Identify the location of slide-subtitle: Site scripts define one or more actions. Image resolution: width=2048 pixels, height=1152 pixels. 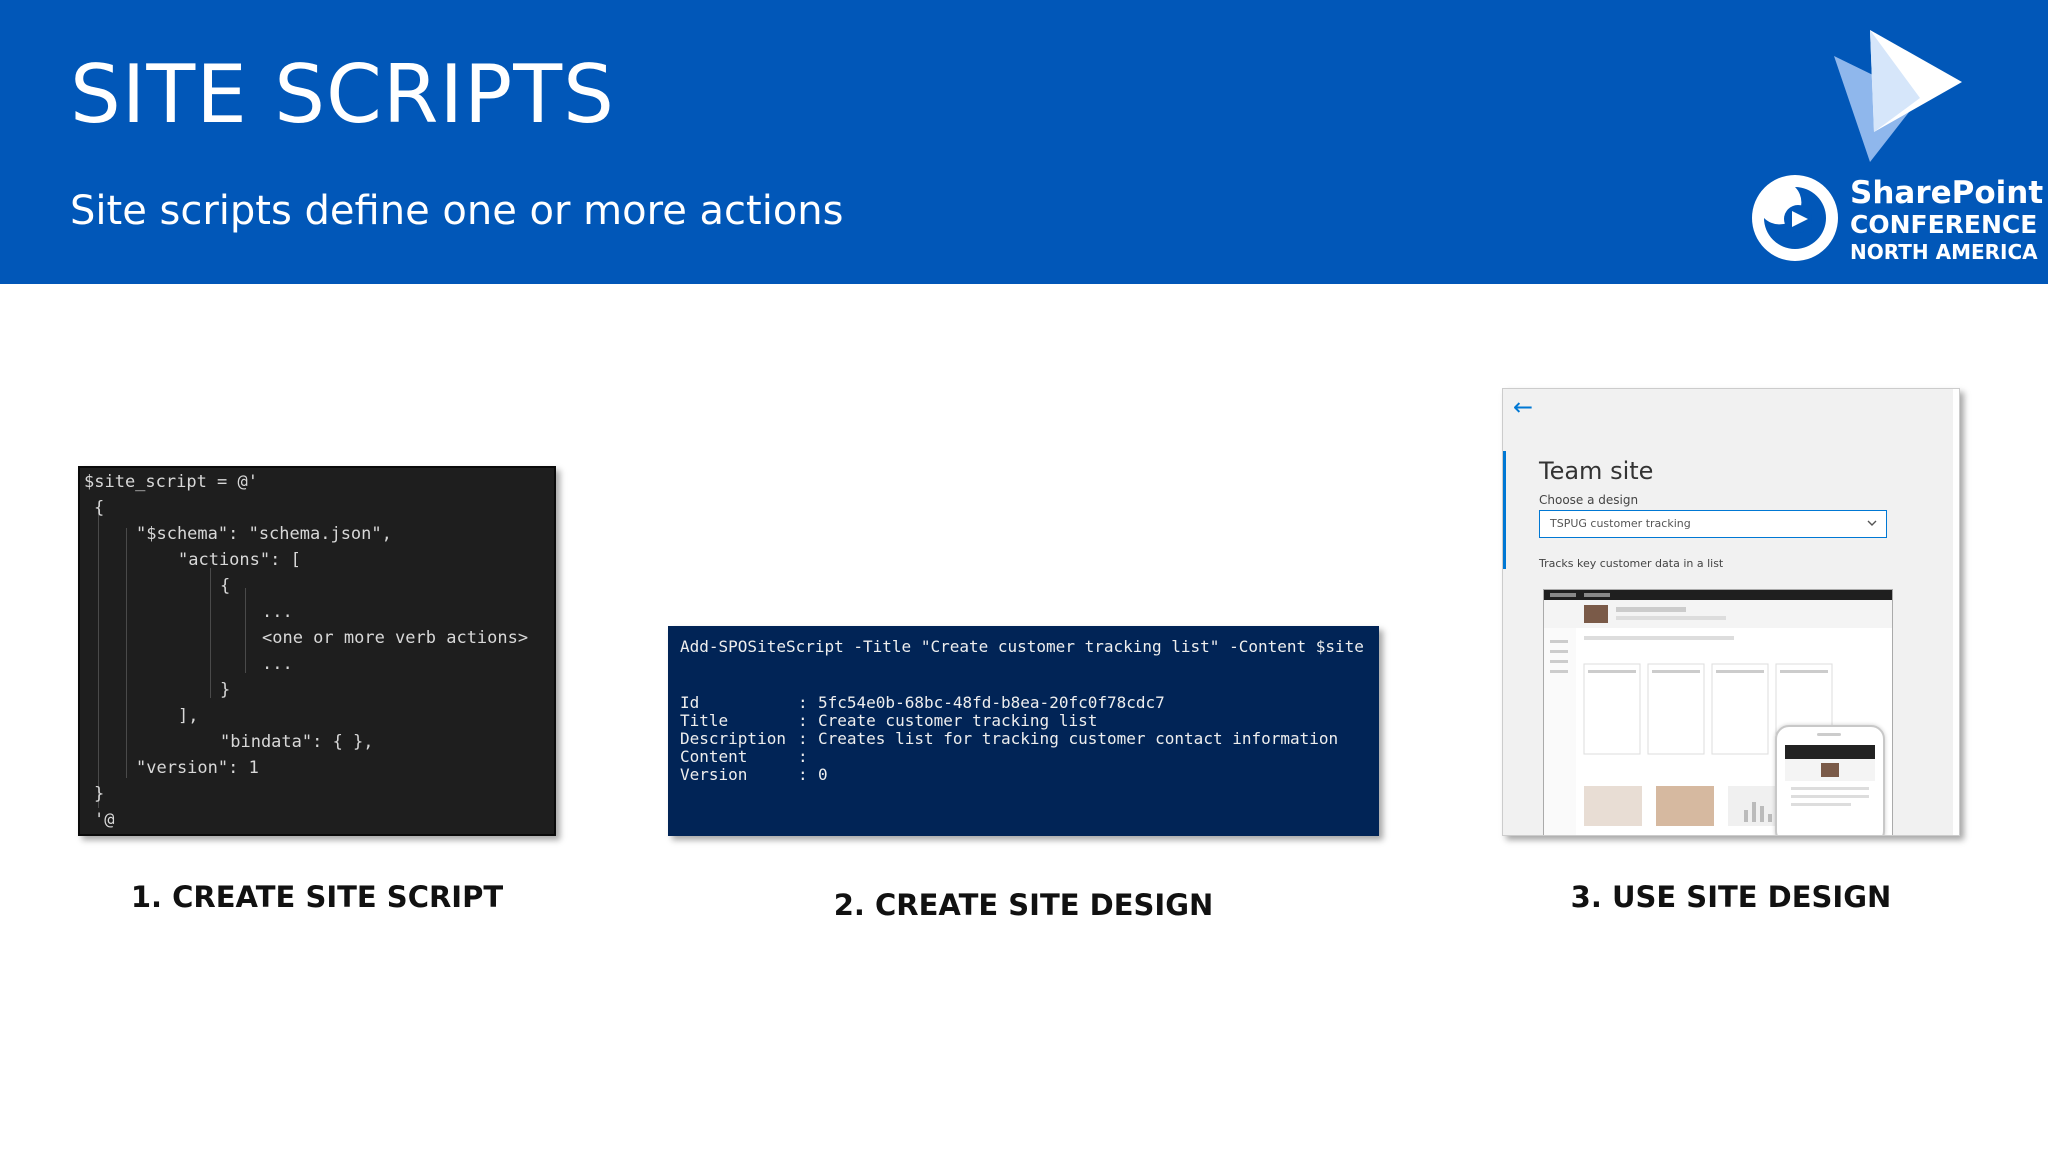
(457, 211).